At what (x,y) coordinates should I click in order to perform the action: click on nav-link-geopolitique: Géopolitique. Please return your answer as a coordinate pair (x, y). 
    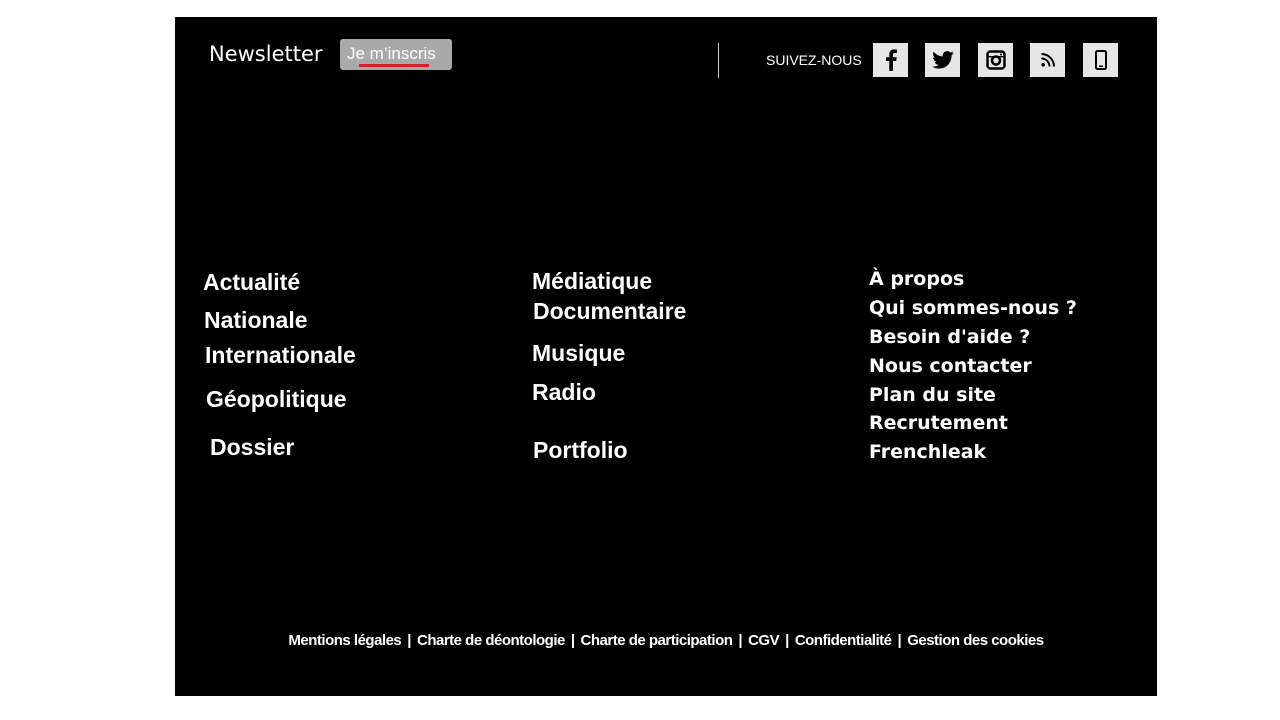
    Looking at the image, I should click on (276, 399).